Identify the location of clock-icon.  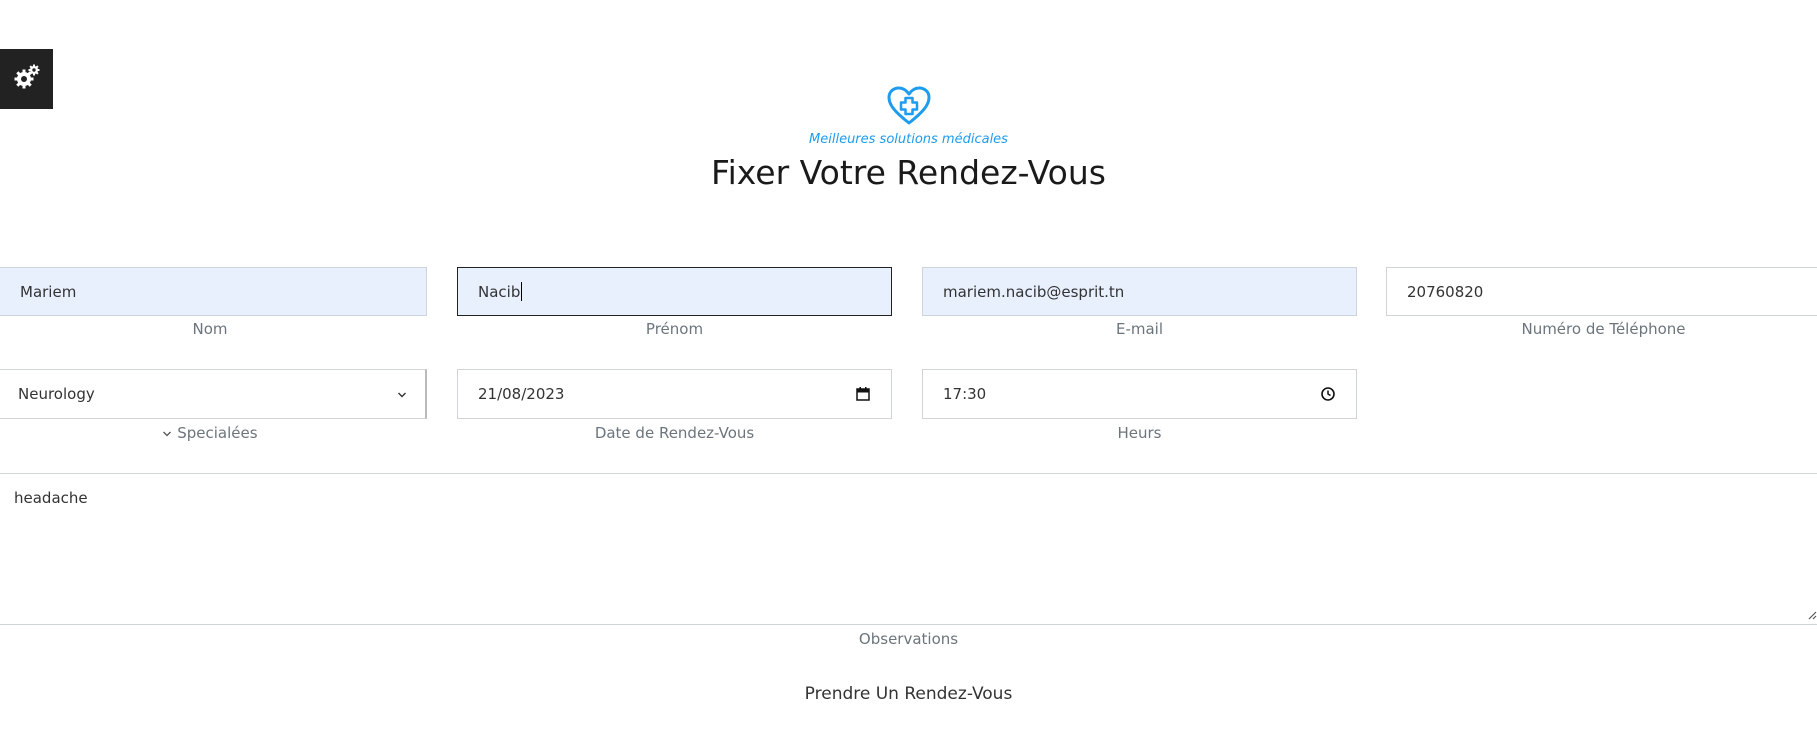
(1328, 394).